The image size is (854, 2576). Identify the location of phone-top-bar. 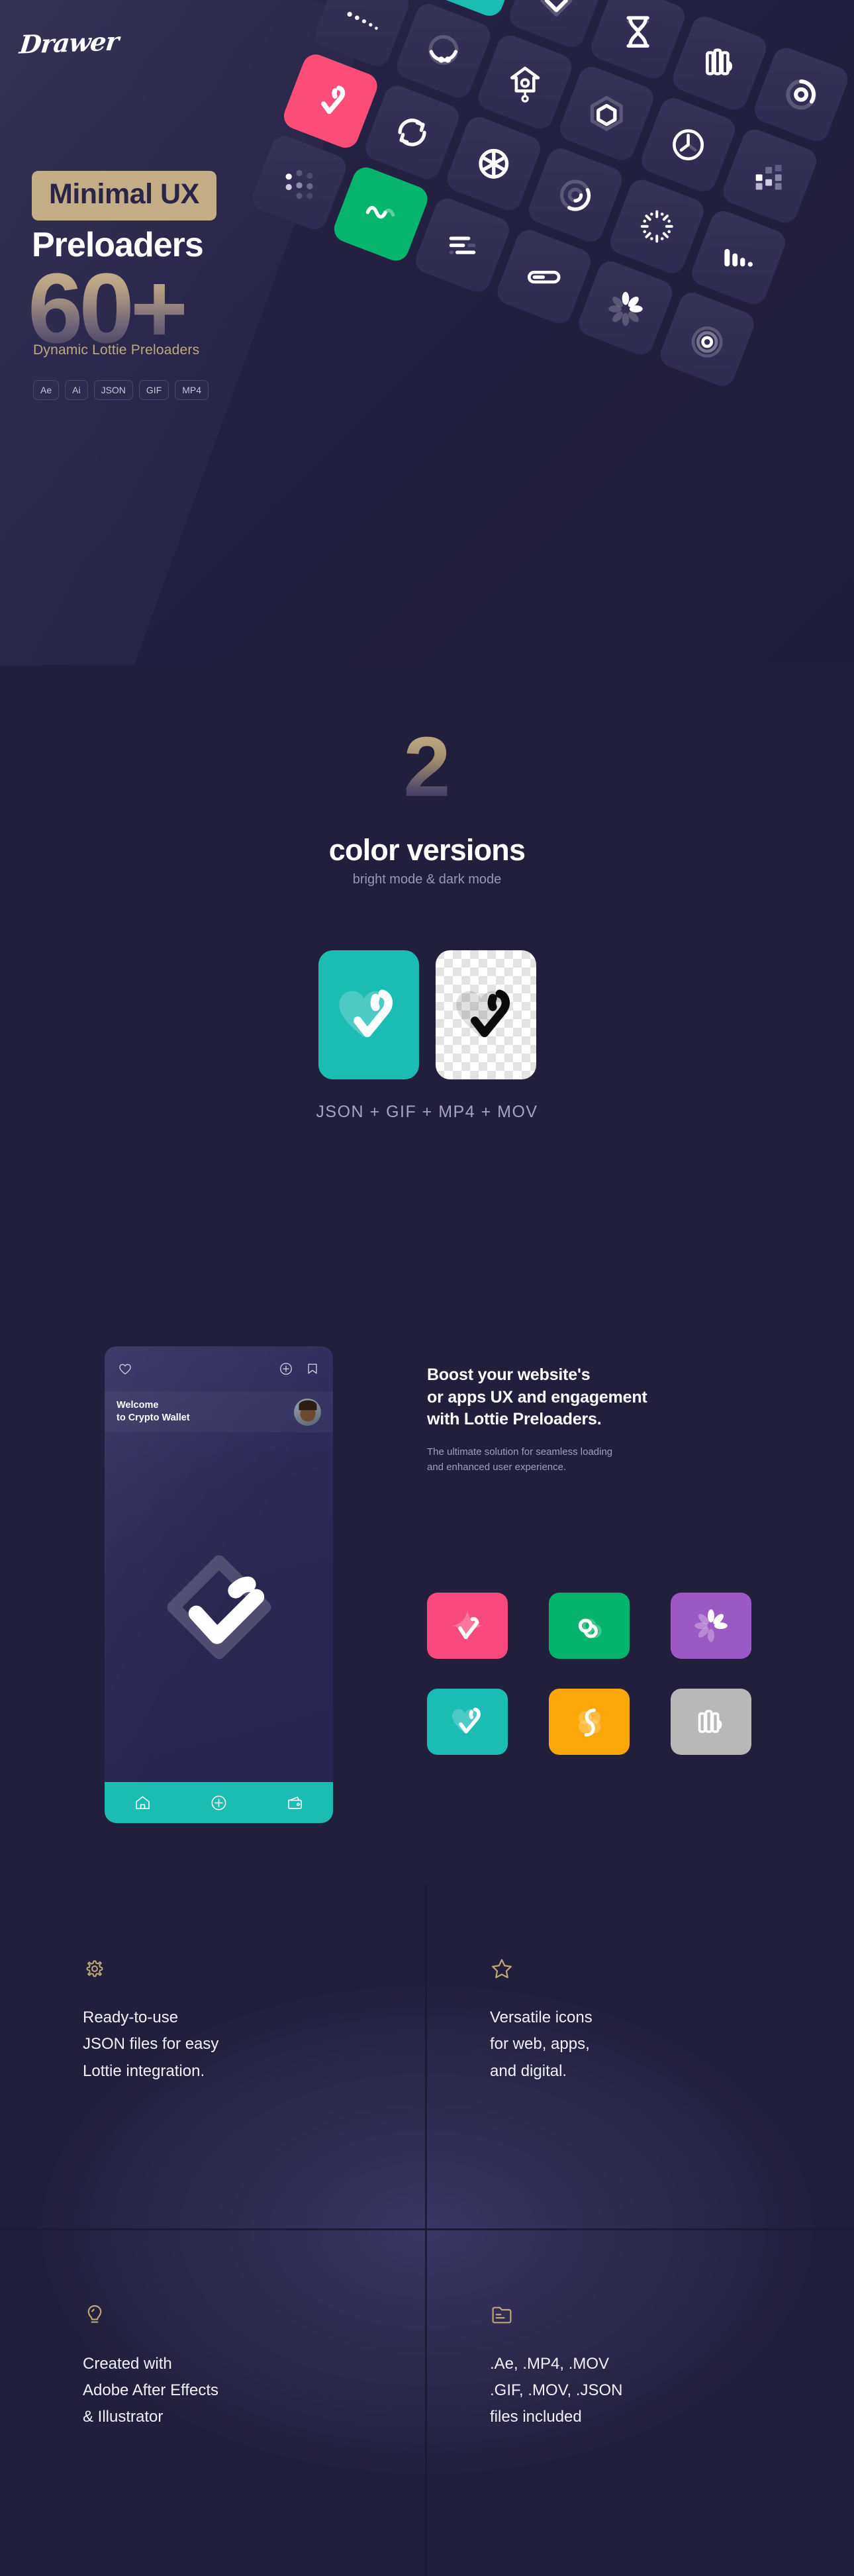
(219, 1368).